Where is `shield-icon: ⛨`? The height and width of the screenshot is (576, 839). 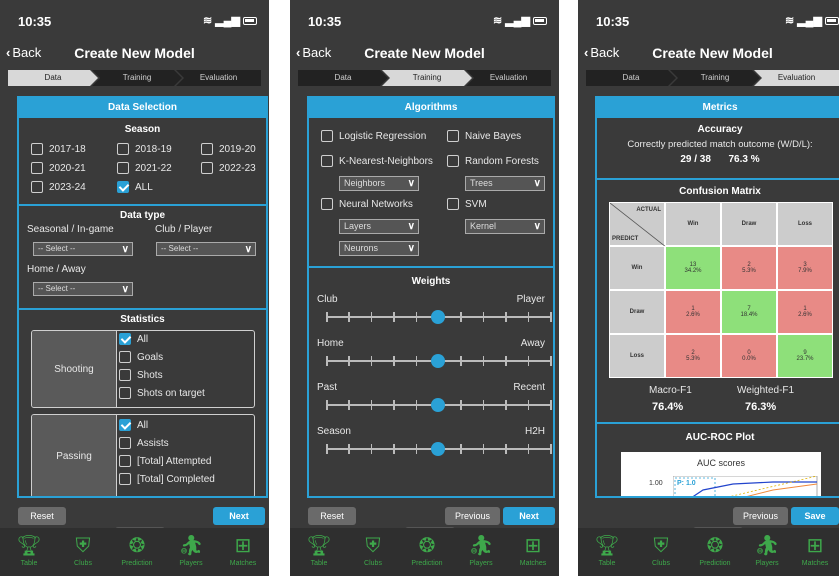
shield-icon: ⛨ is located at coordinates (373, 546).